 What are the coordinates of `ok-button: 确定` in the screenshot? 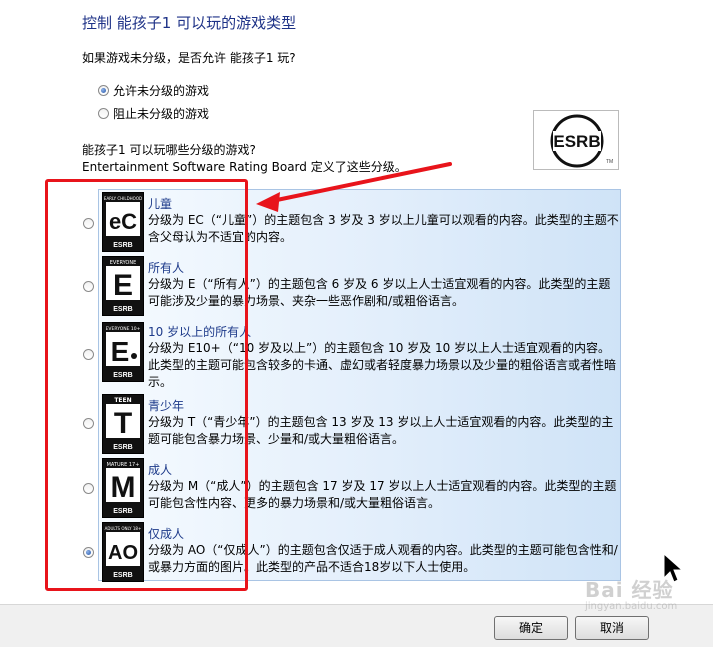 It's located at (531, 628).